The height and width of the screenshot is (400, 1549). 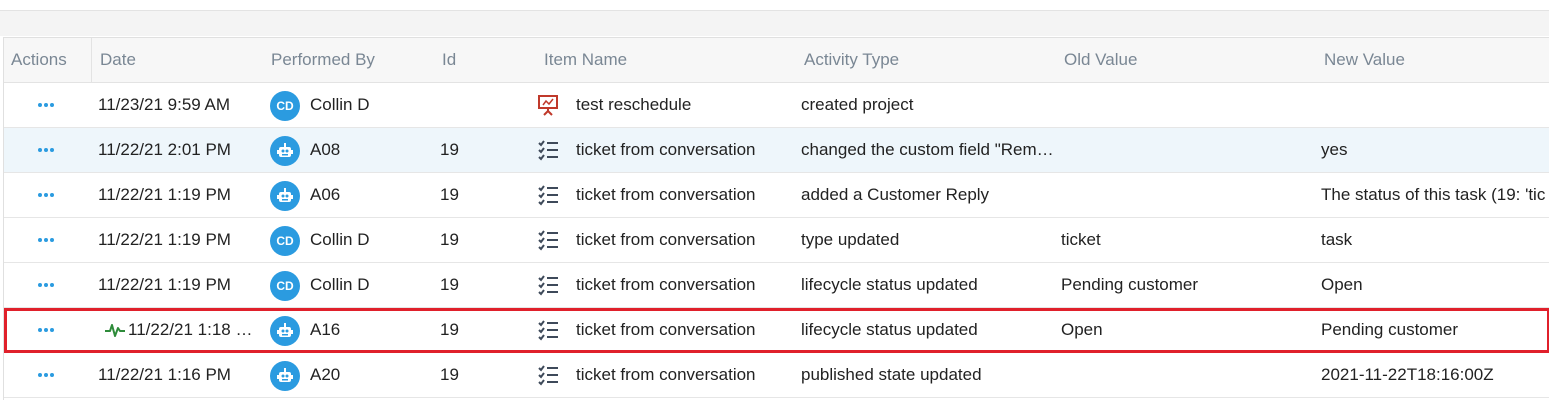 What do you see at coordinates (1334, 149) in the screenshot?
I see `new-value-cell: yes` at bounding box center [1334, 149].